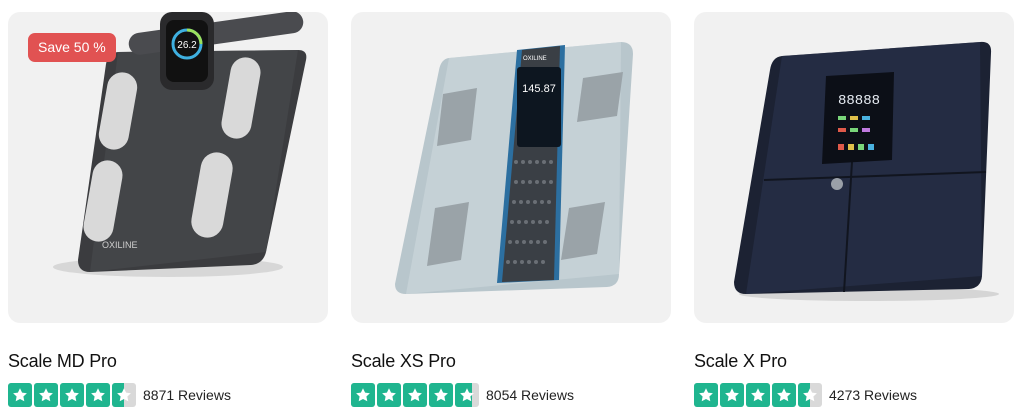 This screenshot has height=416, width=1024. Describe the element at coordinates (62, 361) in the screenshot. I see `product-title: Scale MD Pro` at that location.